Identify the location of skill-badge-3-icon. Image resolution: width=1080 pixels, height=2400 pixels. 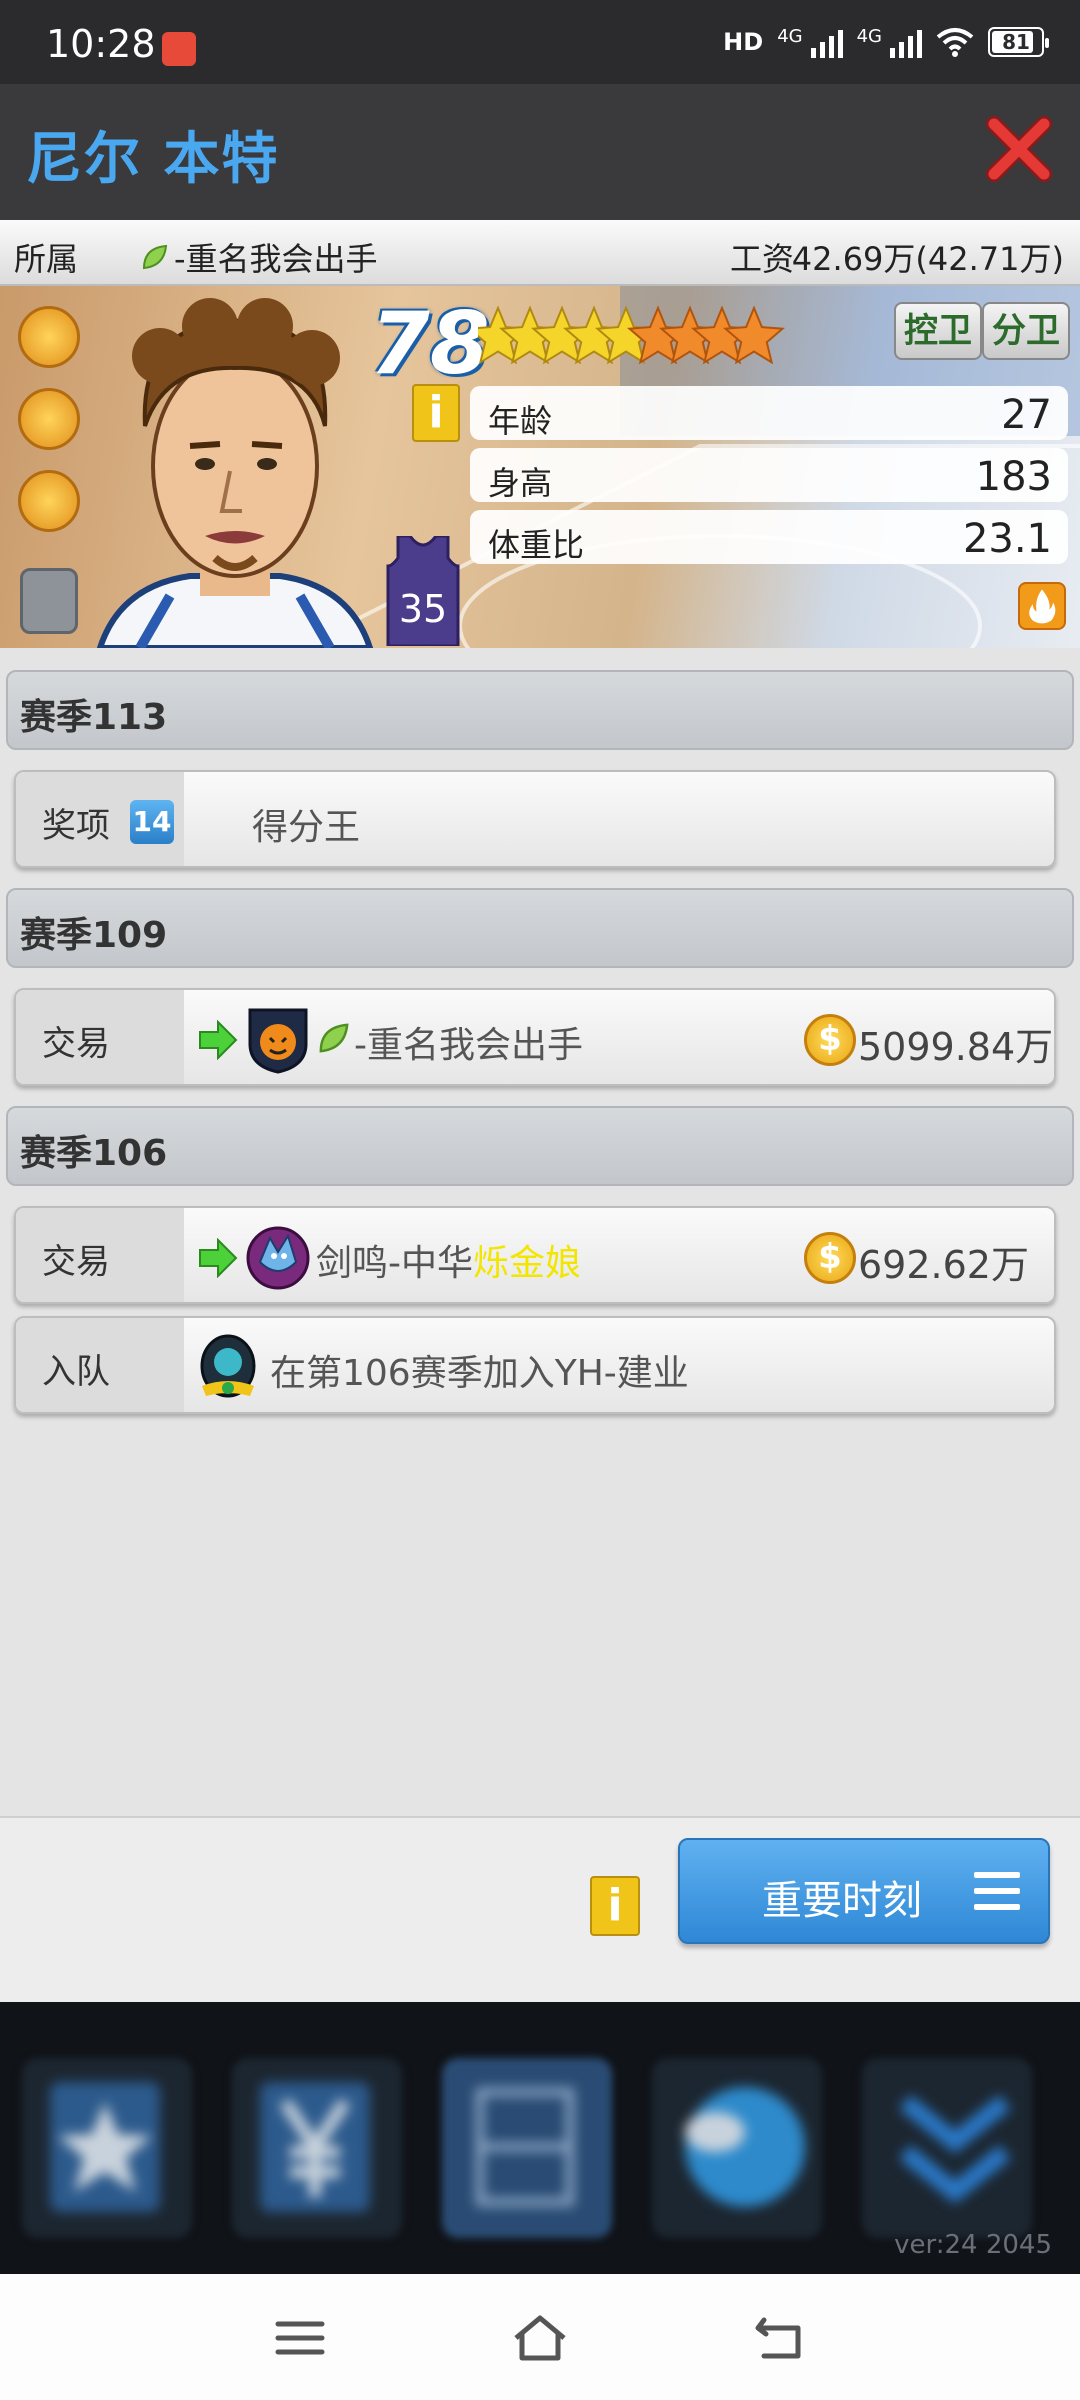
(49, 501).